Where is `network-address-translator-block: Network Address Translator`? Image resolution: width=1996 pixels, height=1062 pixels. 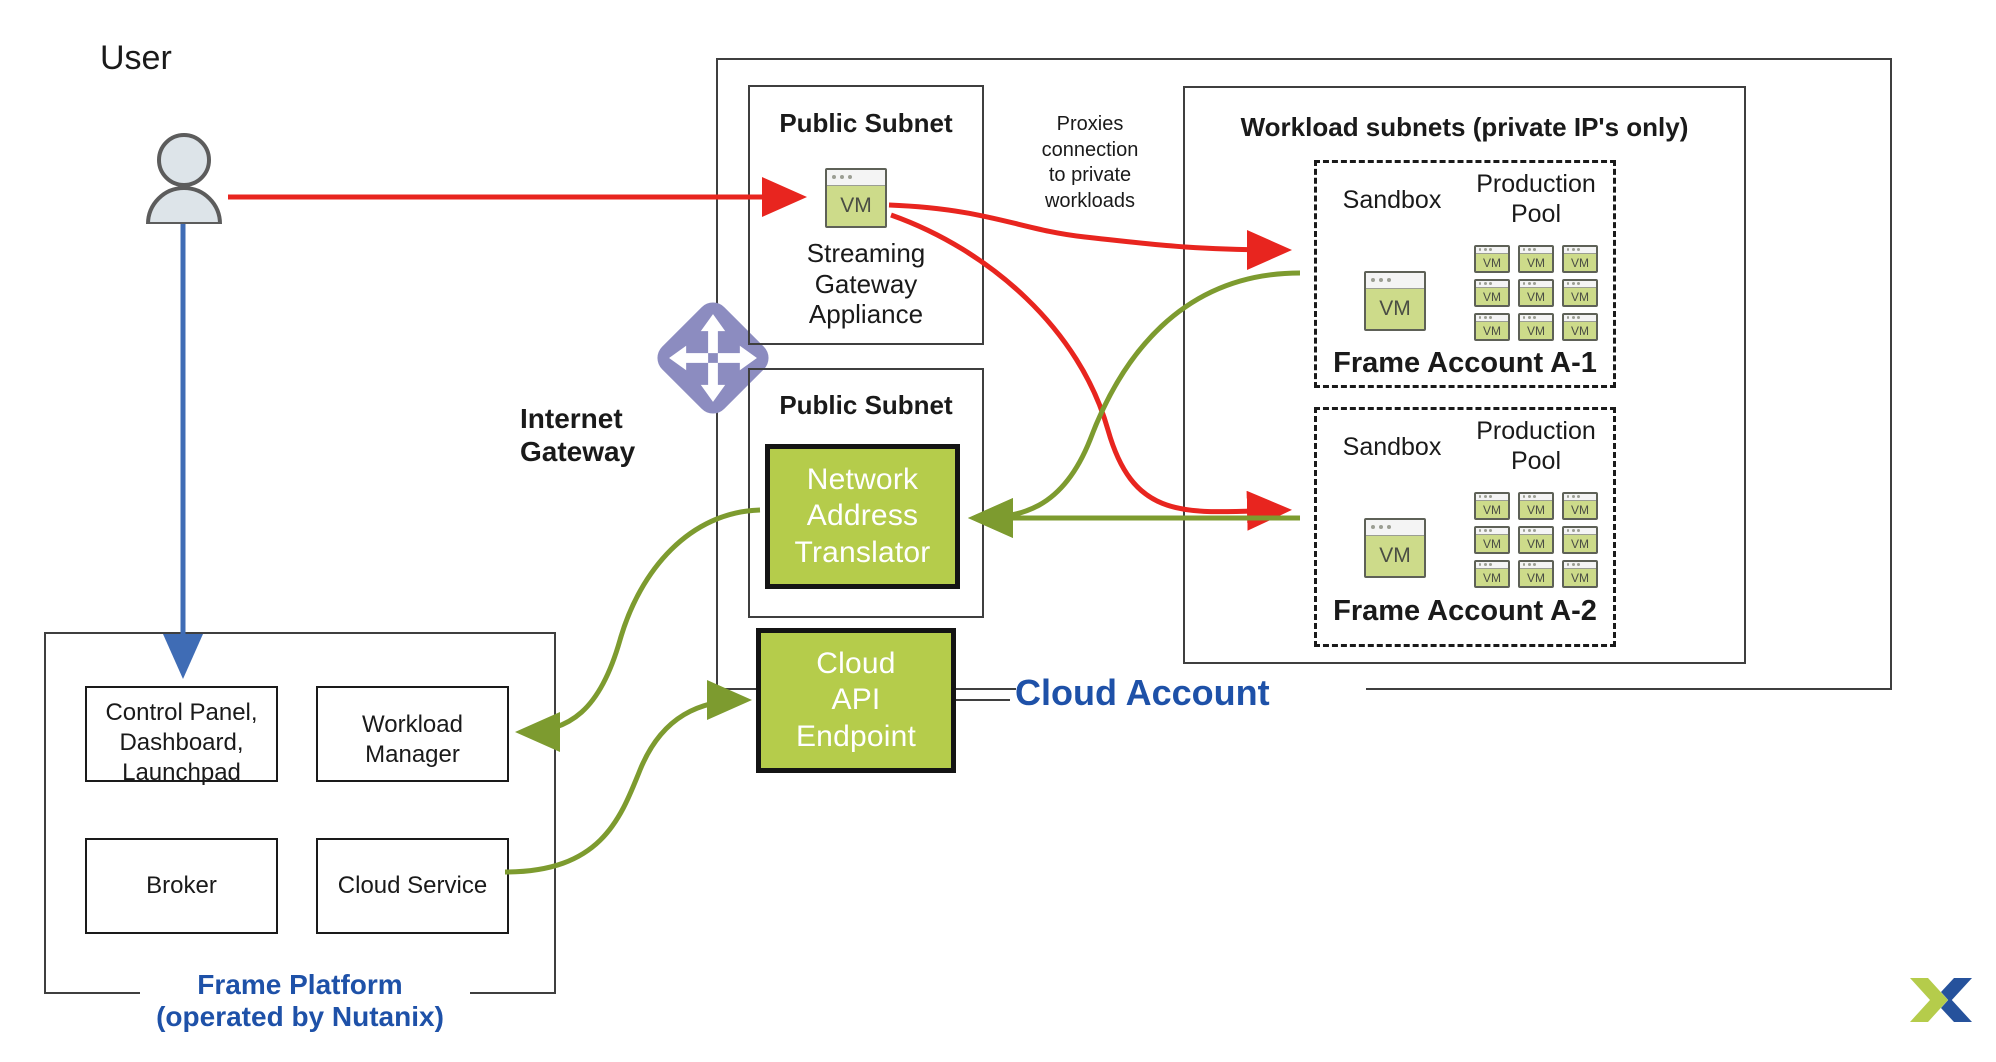
network-address-translator-block: Network Address Translator is located at coordinates (862, 516).